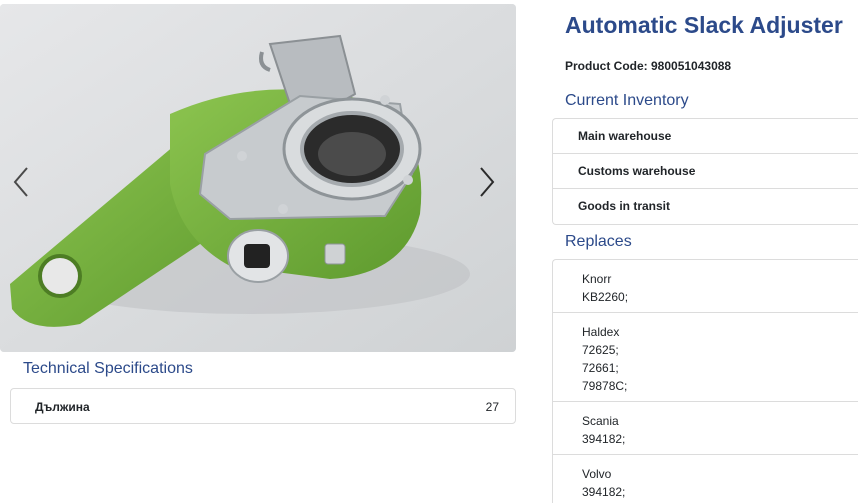  Describe the element at coordinates (600, 421) in the screenshot. I see `replace-brand: Scania` at that location.